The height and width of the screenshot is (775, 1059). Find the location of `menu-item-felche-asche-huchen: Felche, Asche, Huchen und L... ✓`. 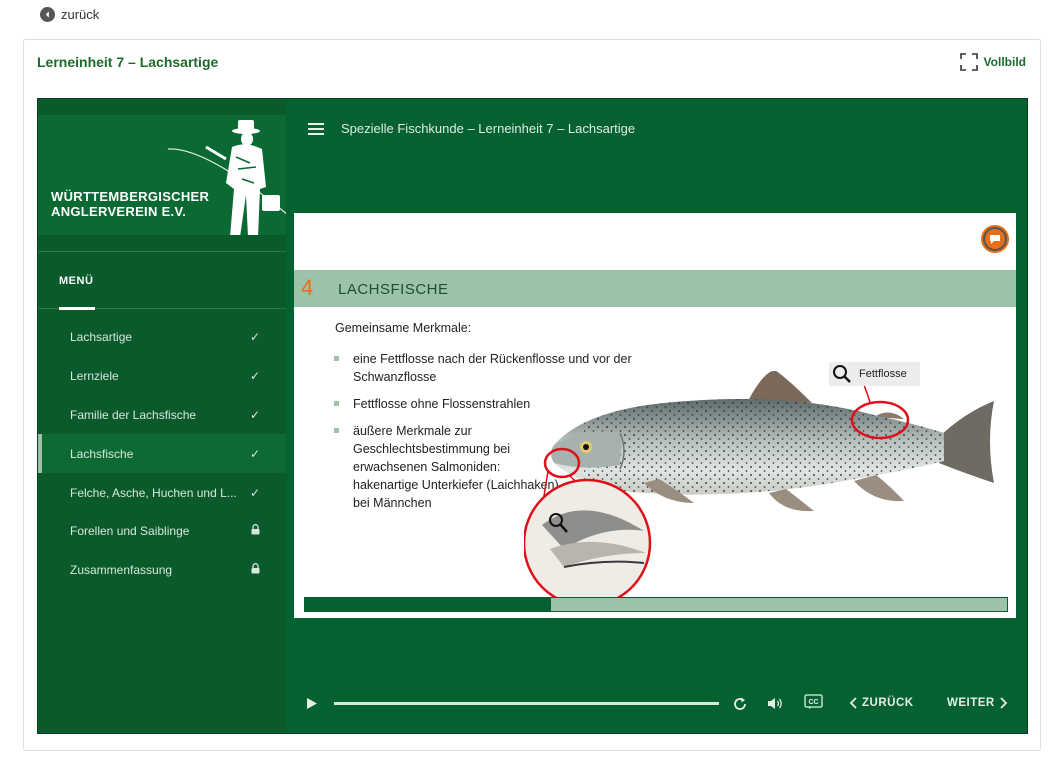

menu-item-felche-asche-huchen: Felche, Asche, Huchen und L... ✓ is located at coordinates (162, 492).